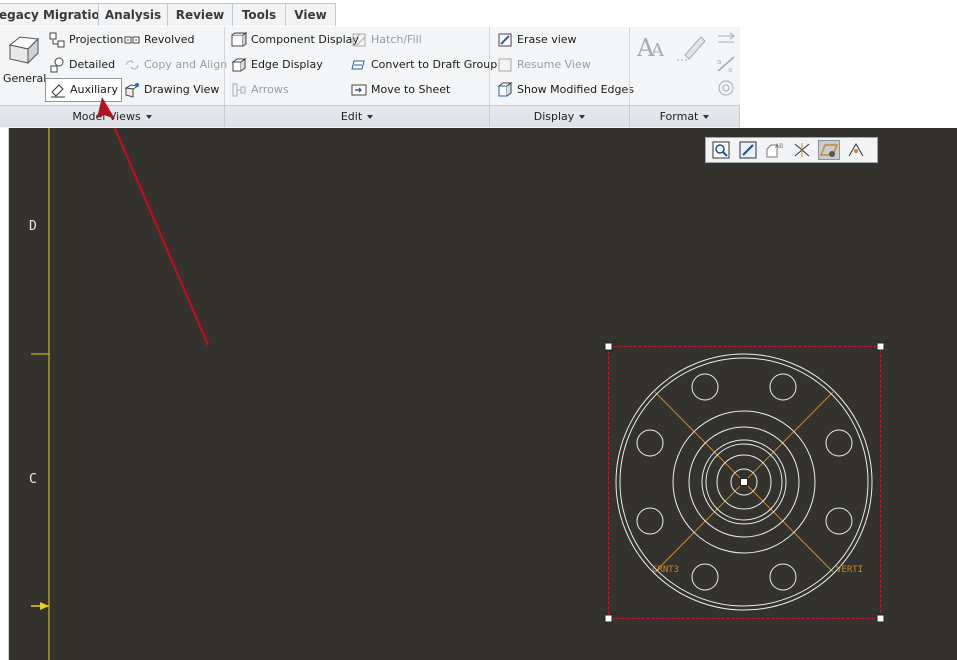 The width and height of the screenshot is (957, 660). I want to click on convert-draft-label: Convert to Draft Group, so click(434, 64).